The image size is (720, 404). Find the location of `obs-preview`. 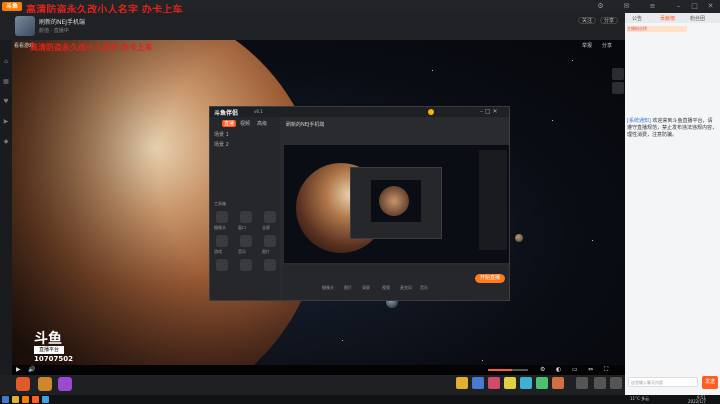

obs-preview is located at coordinates (396, 204).